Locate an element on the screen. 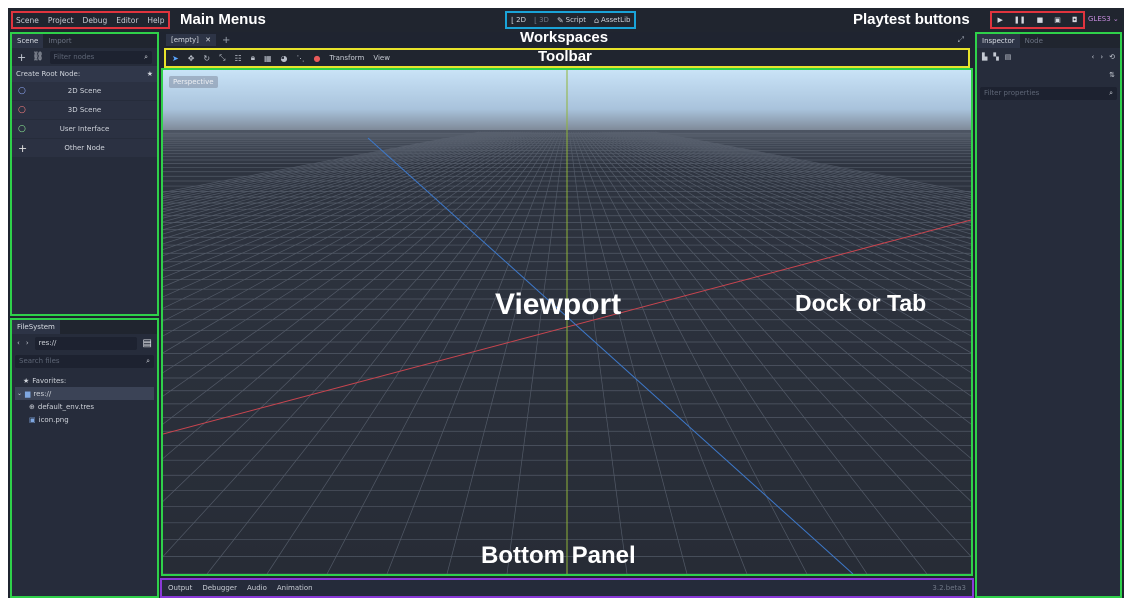  select-mode-icon: ➤ is located at coordinates (175, 58).